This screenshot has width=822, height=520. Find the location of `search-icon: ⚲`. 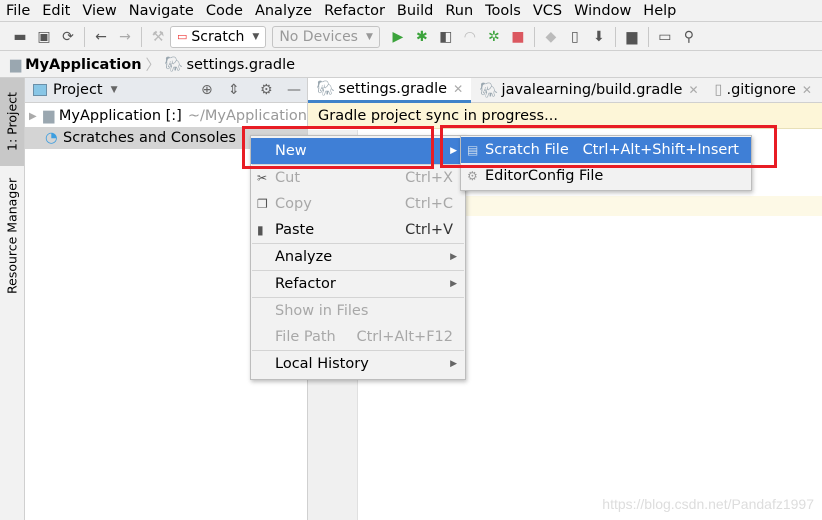

search-icon: ⚲ is located at coordinates (689, 37).